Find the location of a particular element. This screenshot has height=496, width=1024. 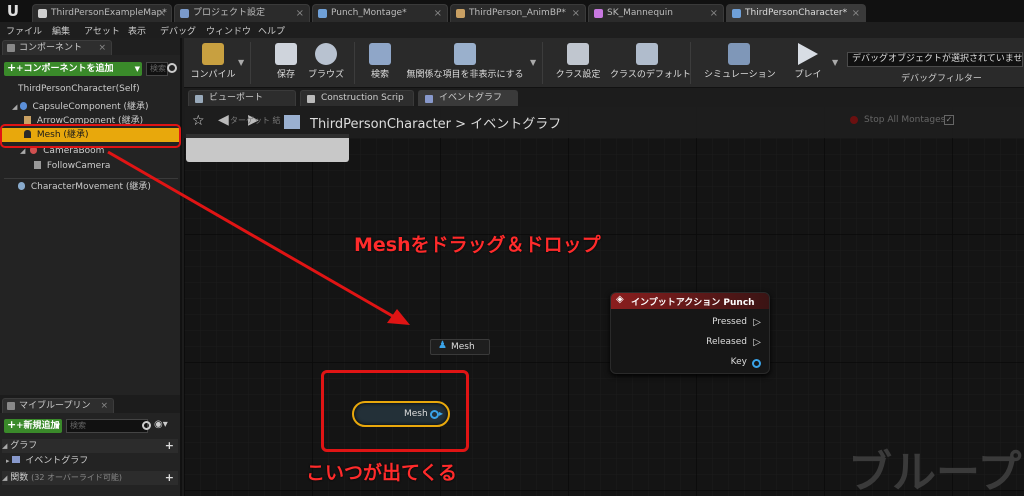

breadcrumb-root: ThirdPersonCharacter is located at coordinates (380, 124).